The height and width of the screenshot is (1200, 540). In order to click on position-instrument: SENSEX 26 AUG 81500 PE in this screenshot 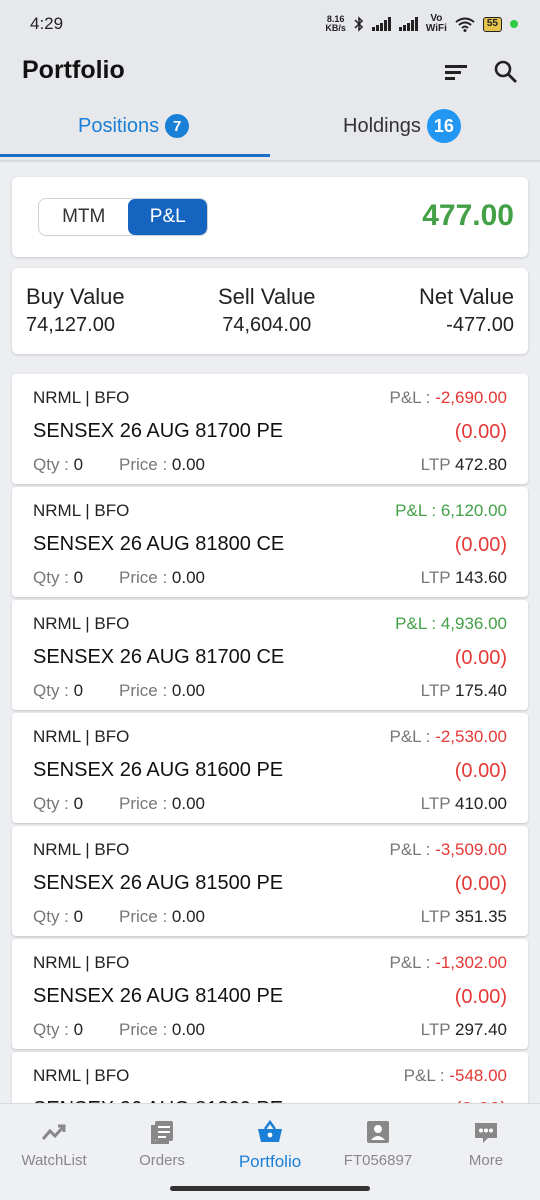, I will do `click(158, 883)`.